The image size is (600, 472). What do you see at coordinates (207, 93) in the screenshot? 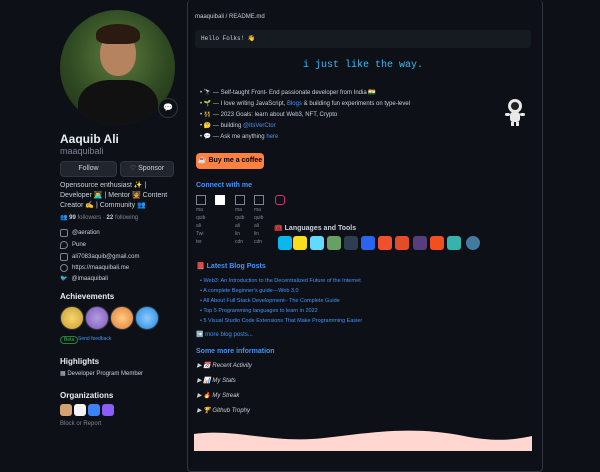
I see `telescope-icon: 🔭` at bounding box center [207, 93].